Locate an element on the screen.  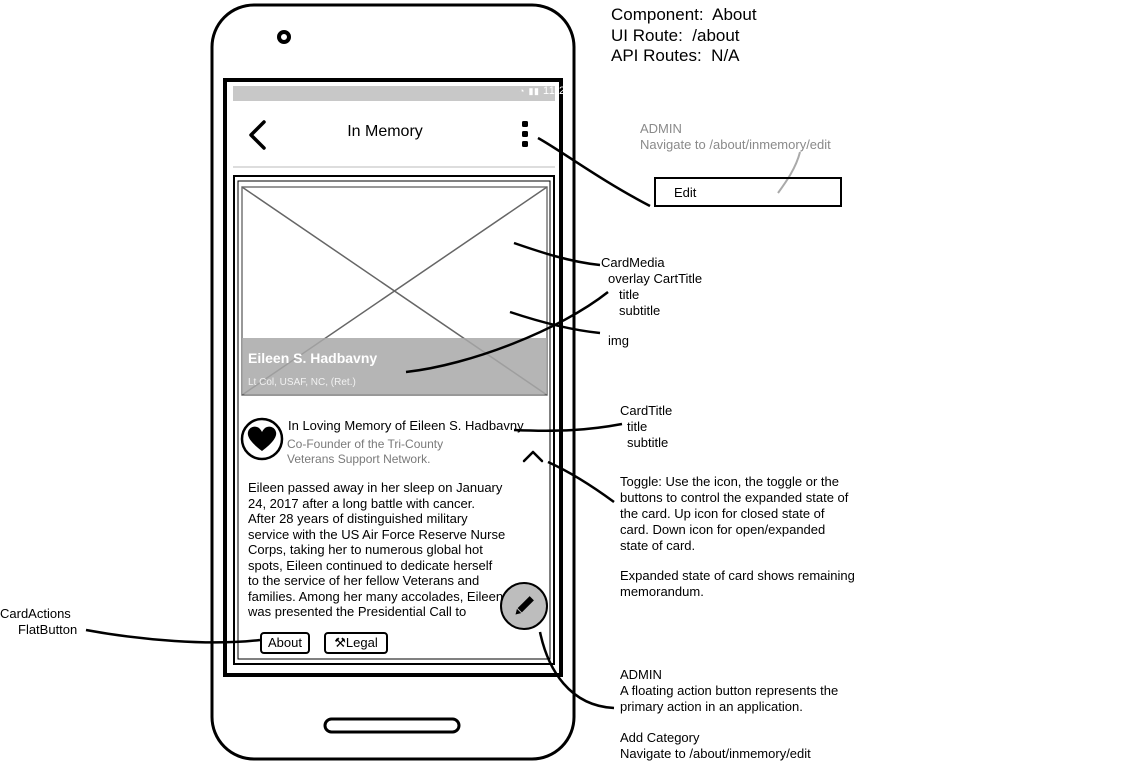
api-routes-meta: API Routes: N/A is located at coordinates (675, 56).